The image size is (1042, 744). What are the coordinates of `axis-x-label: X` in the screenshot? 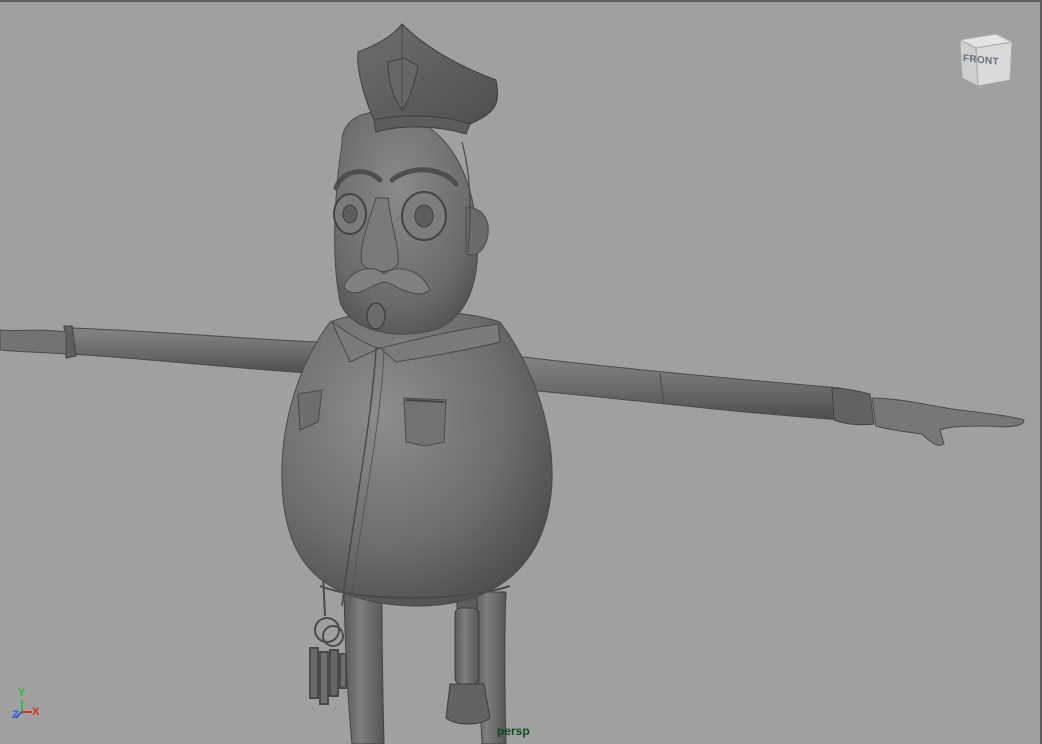 It's located at (36, 712).